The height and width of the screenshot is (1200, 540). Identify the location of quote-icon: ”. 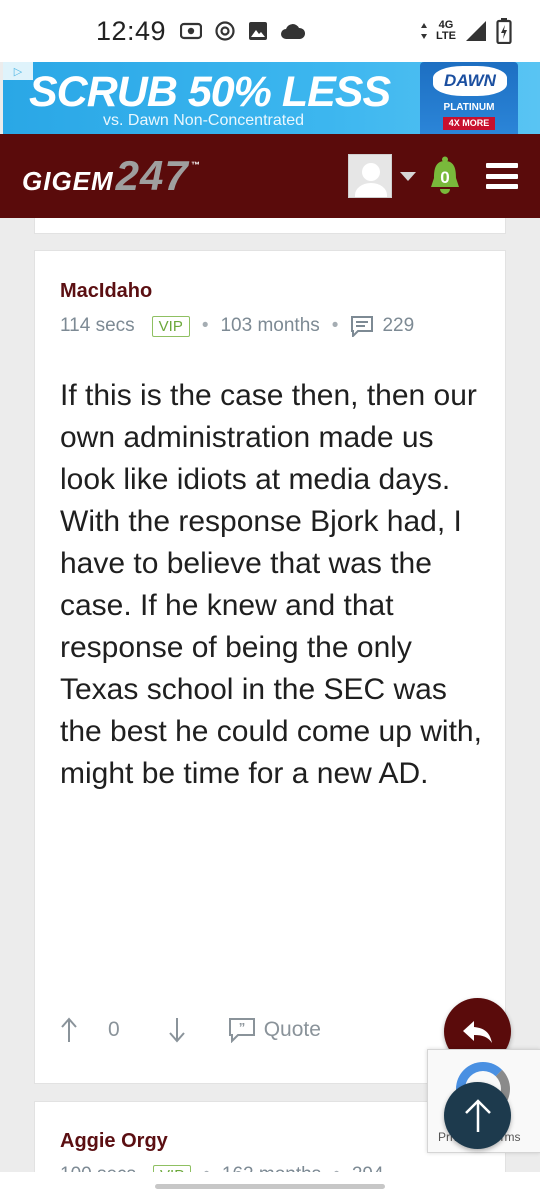
(241, 1030).